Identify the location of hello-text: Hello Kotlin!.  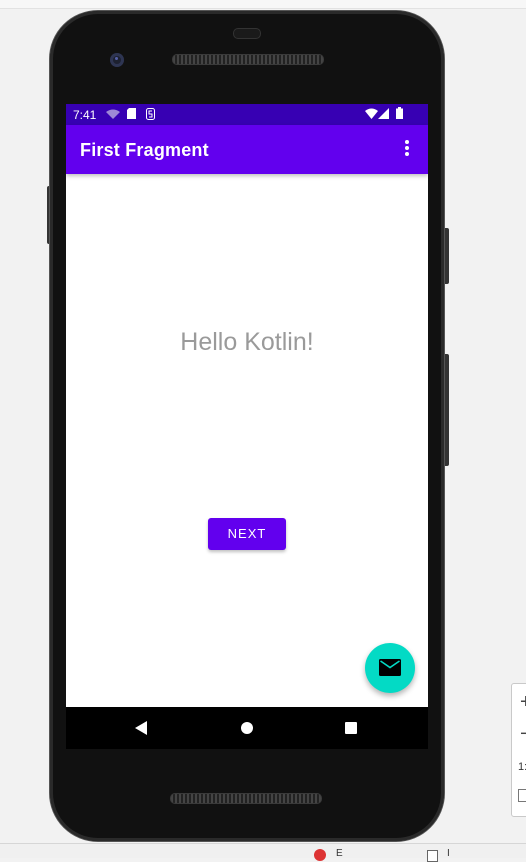
(247, 342).